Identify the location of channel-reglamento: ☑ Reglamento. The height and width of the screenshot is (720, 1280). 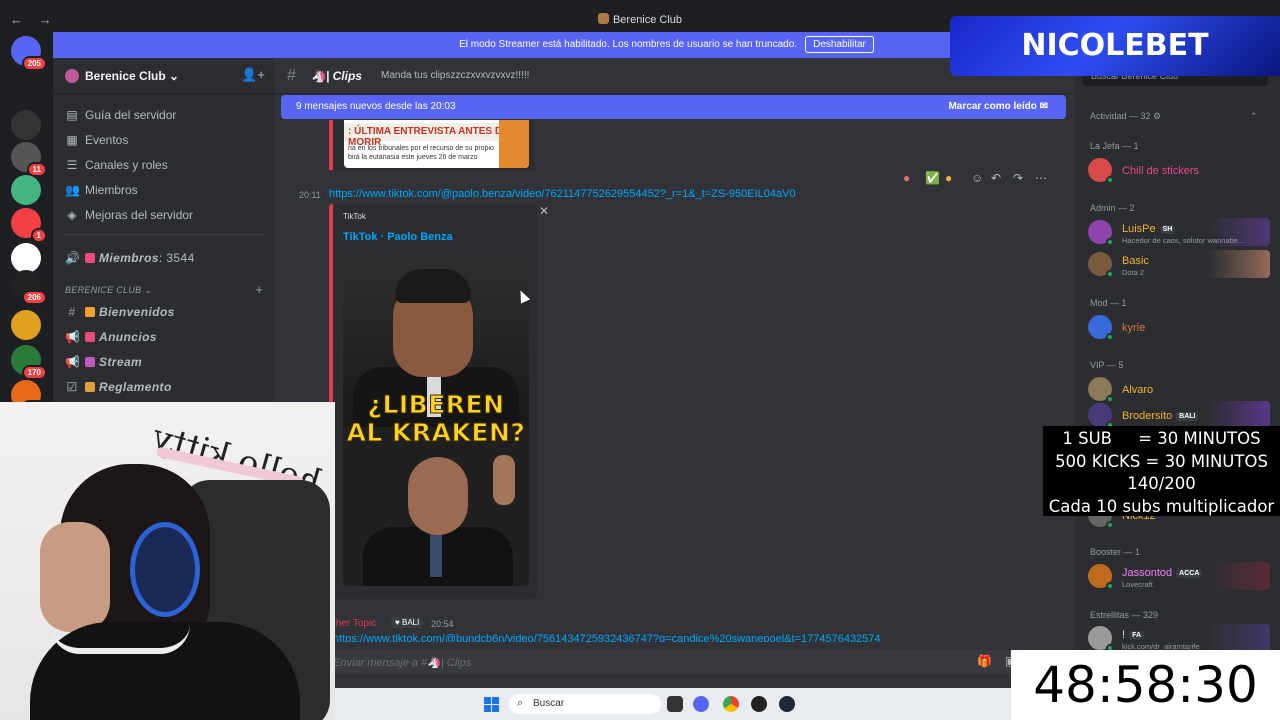
(118, 387).